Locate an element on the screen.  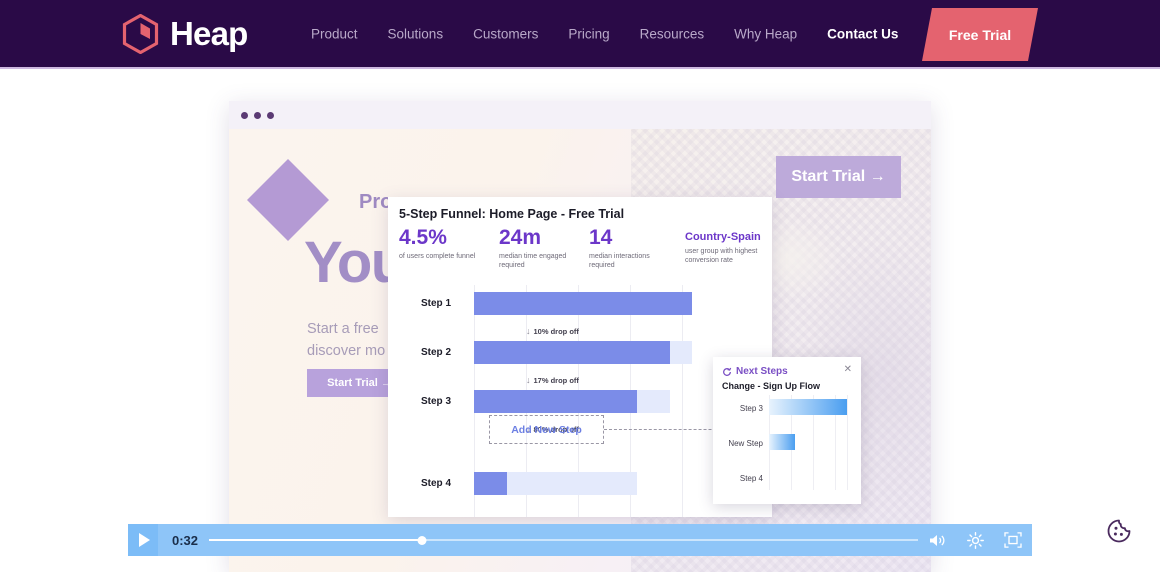
cookie-icon is located at coordinates (1119, 531).